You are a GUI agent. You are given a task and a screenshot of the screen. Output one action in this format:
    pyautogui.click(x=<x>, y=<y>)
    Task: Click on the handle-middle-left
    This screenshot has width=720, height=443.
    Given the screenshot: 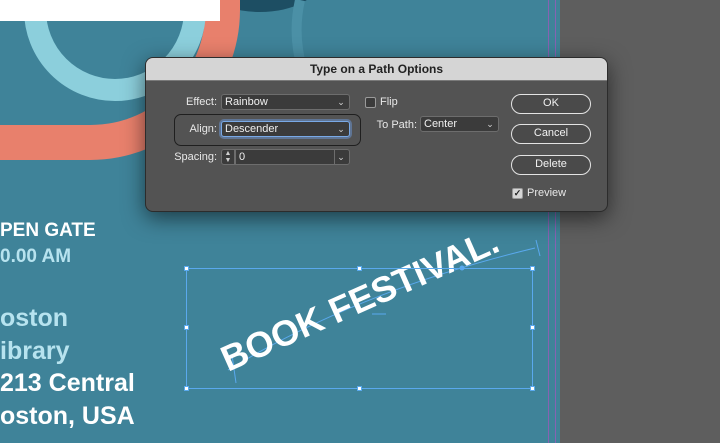 What is the action you would take?
    pyautogui.click(x=186, y=327)
    